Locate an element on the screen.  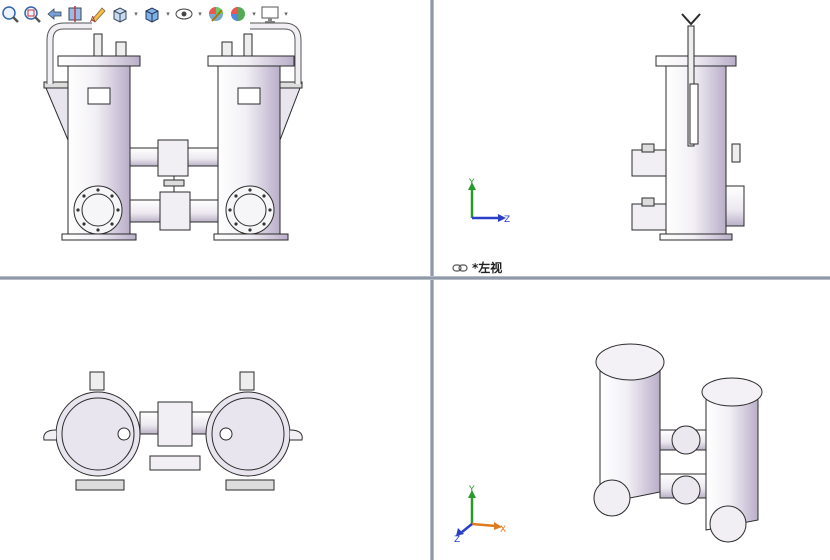
section-view-icon is located at coordinates (75, 14).